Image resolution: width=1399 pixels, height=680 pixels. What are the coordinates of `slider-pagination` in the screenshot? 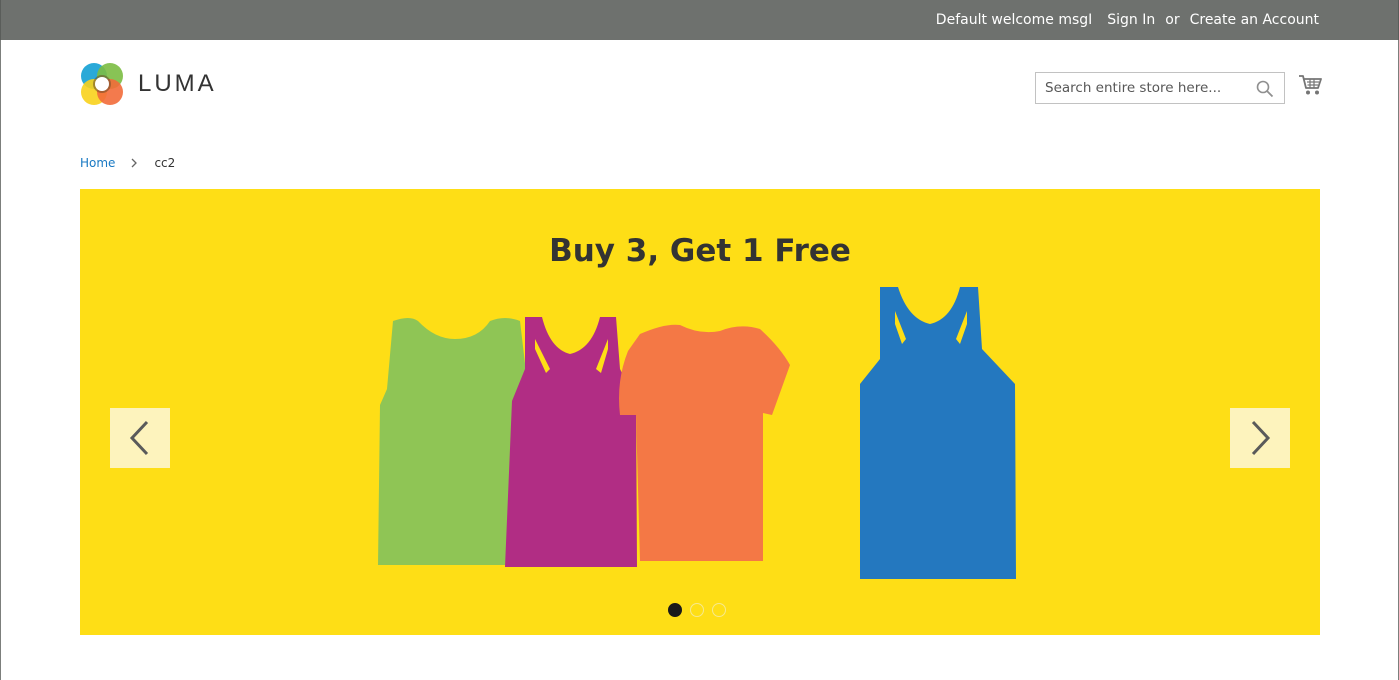 It's located at (697, 610).